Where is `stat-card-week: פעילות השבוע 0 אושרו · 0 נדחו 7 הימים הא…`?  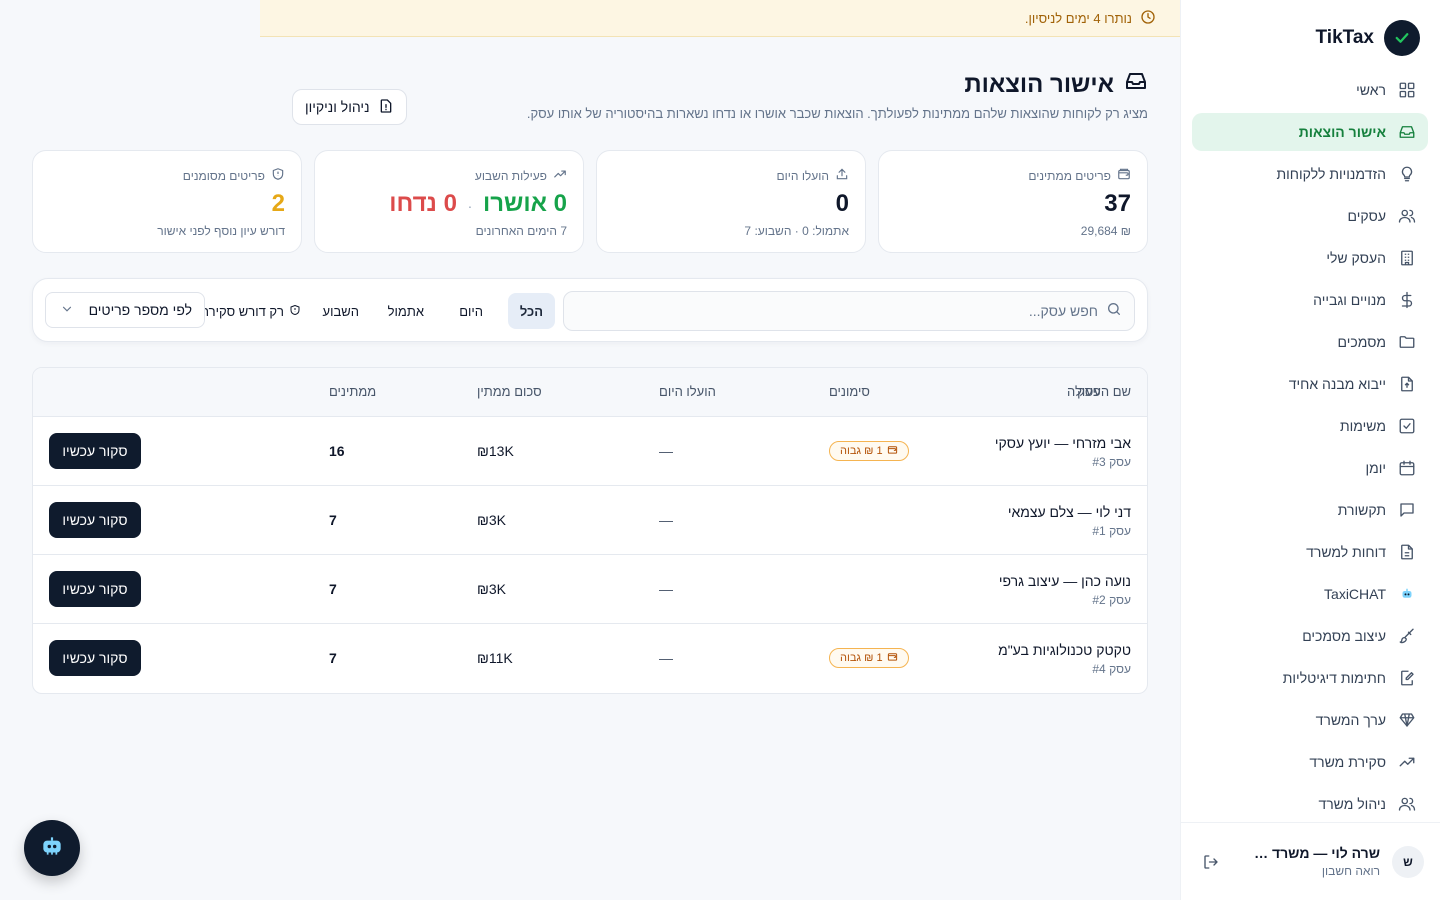
stat-card-week: פעילות השבוע 0 אושרו · 0 נדחו 7 הימים הא… is located at coordinates (449, 201).